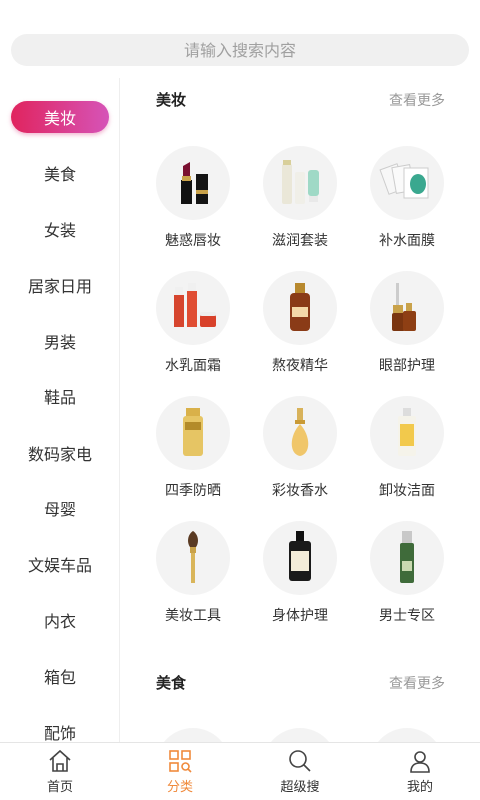 This screenshot has height=800, width=480. I want to click on sidebar-item-home-goods: 居家日用, so click(59, 285).